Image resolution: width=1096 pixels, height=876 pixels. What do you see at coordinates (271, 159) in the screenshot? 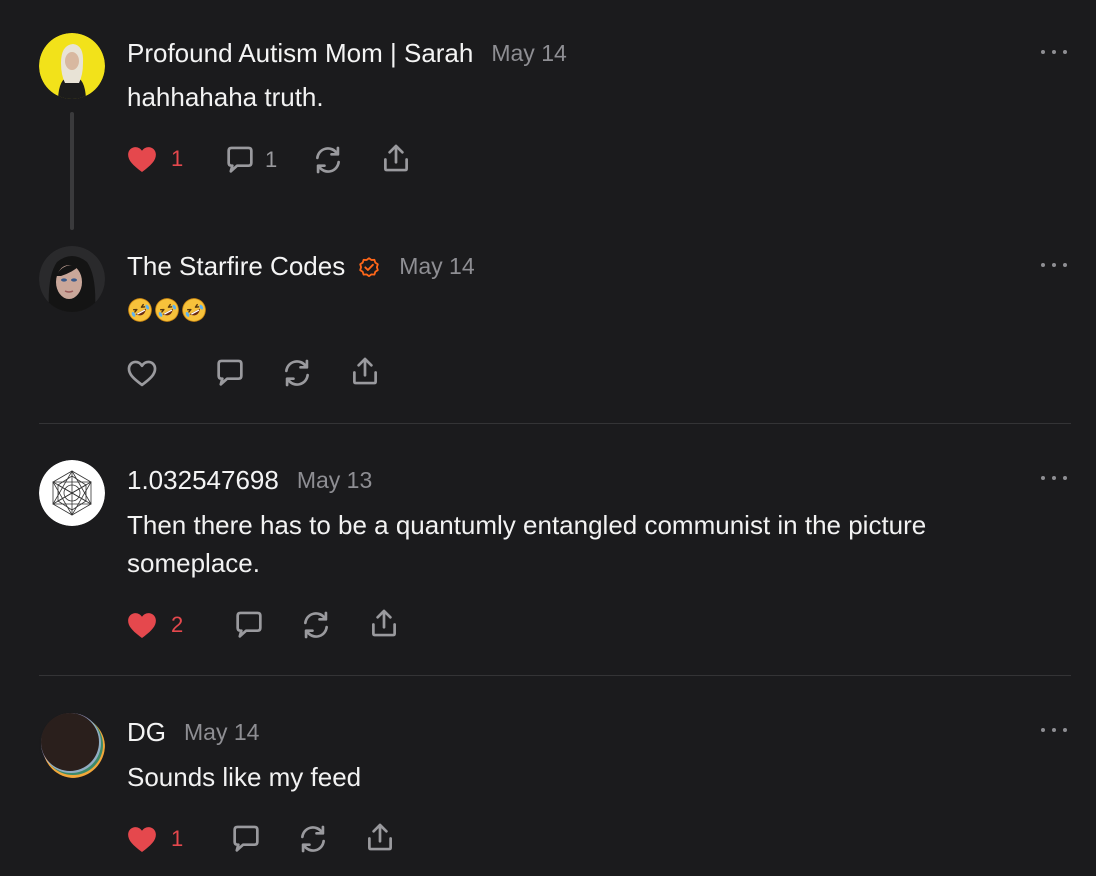
I see `reply-count: 1` at bounding box center [271, 159].